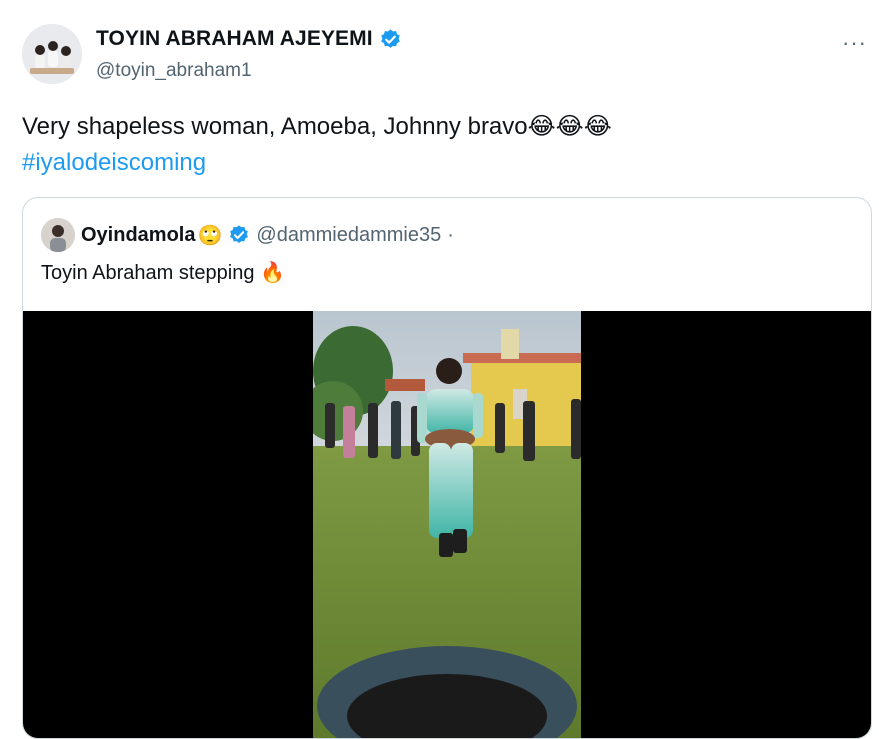 This screenshot has height=739, width=879. I want to click on more-dots-icon: ···, so click(854, 43).